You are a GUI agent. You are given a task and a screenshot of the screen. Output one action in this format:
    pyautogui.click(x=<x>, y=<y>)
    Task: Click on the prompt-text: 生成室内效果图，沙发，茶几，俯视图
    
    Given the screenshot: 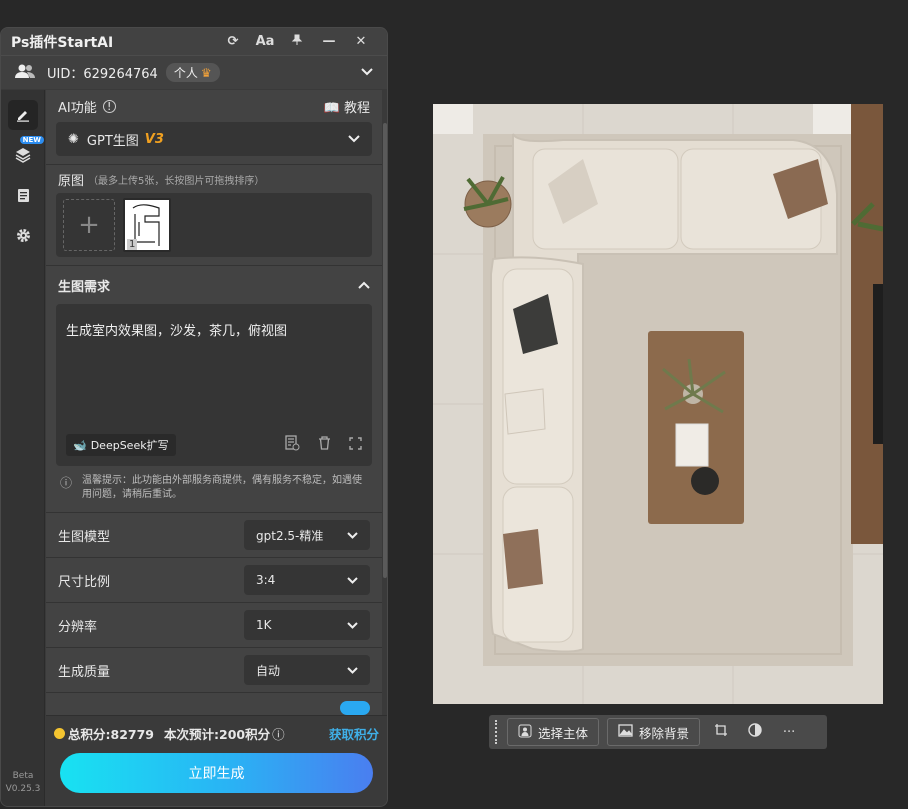 What is the action you would take?
    pyautogui.click(x=177, y=331)
    